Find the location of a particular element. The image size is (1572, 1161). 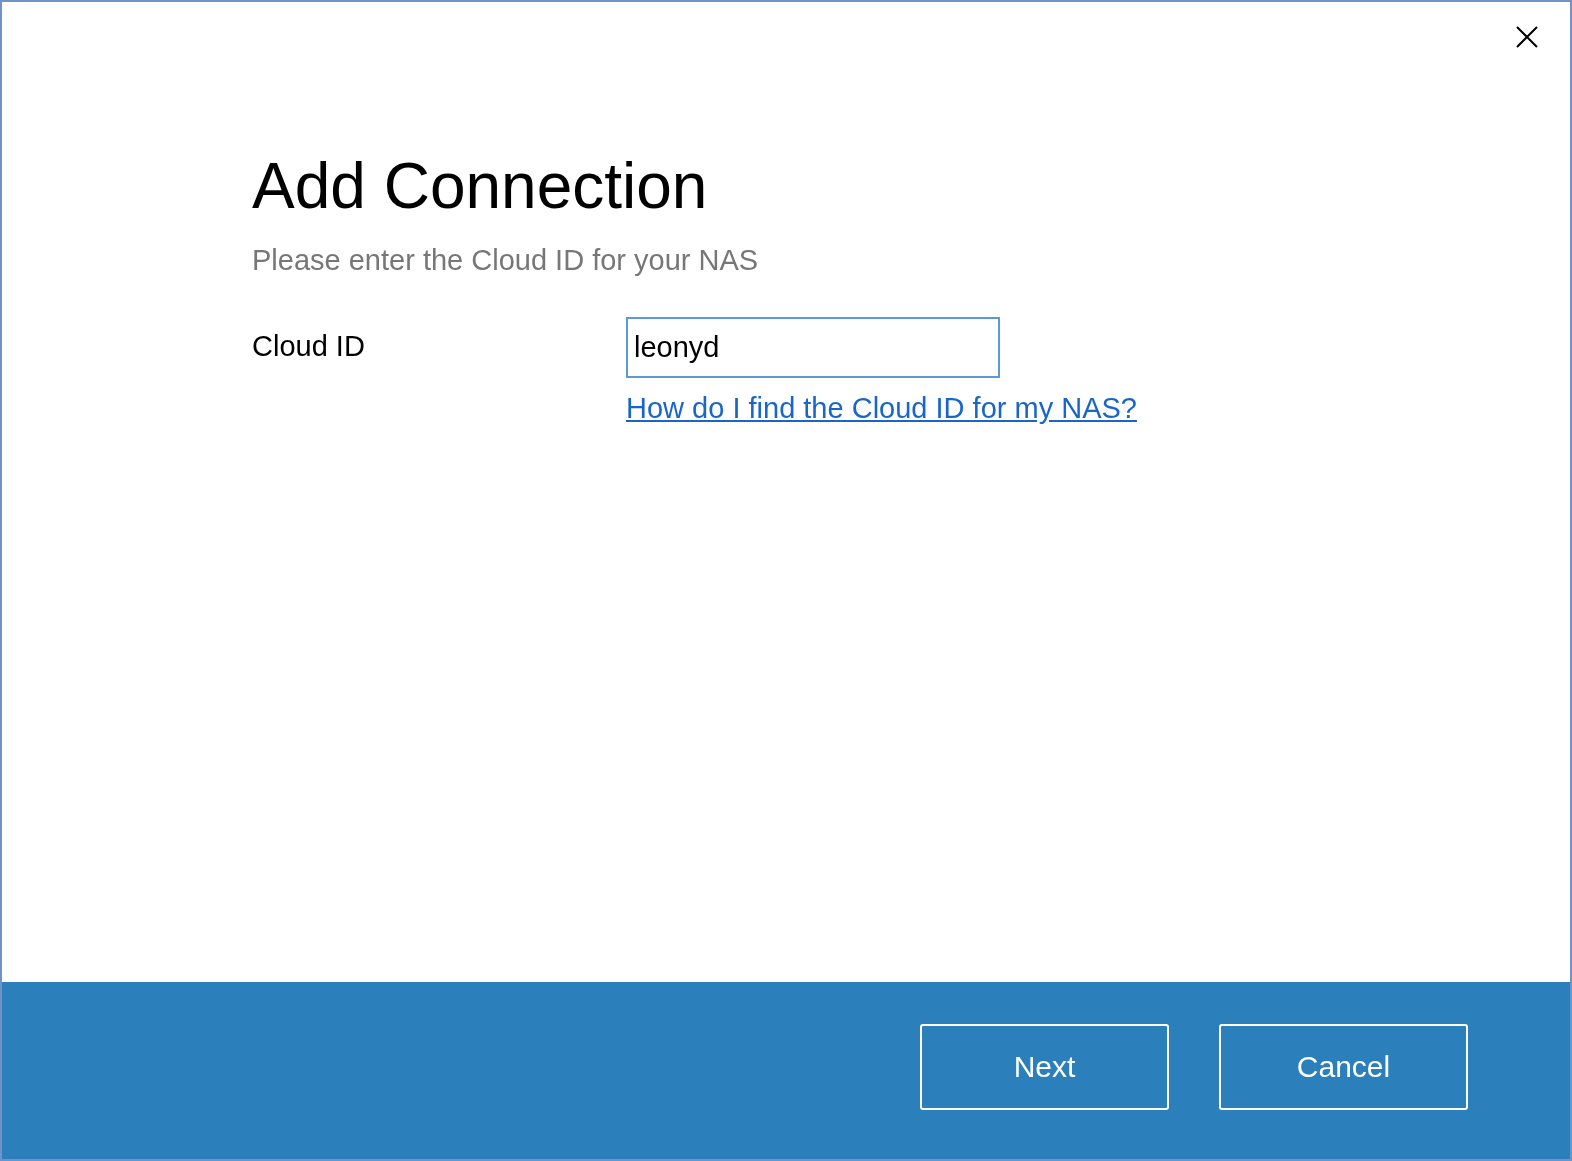

cloud-id-field: leonyd is located at coordinates (813, 347).